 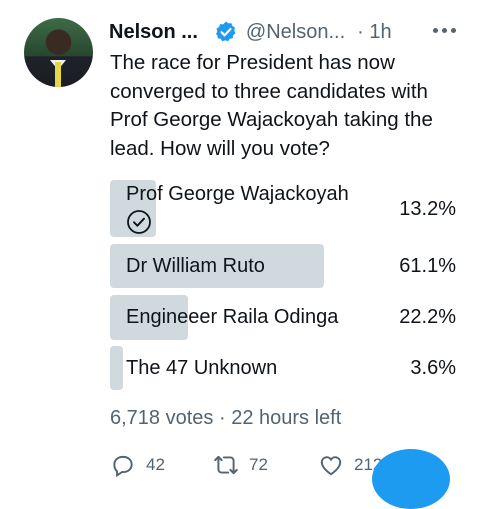 I want to click on more-dots-icon, so click(x=444, y=30).